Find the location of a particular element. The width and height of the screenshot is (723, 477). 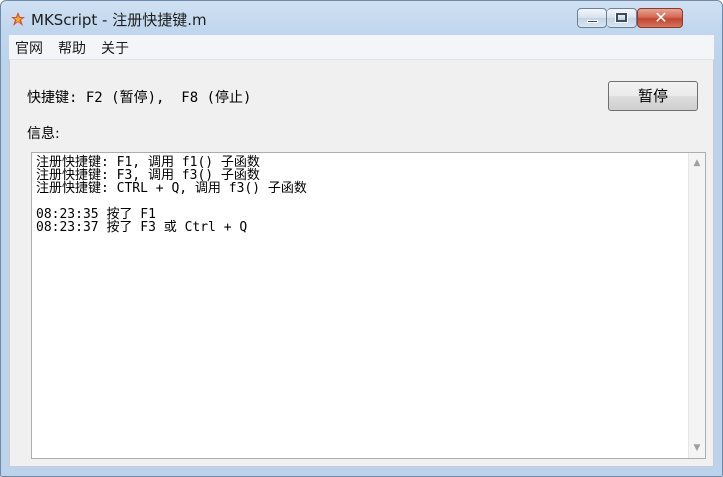

menu-item-about: 关于 is located at coordinates (115, 48).